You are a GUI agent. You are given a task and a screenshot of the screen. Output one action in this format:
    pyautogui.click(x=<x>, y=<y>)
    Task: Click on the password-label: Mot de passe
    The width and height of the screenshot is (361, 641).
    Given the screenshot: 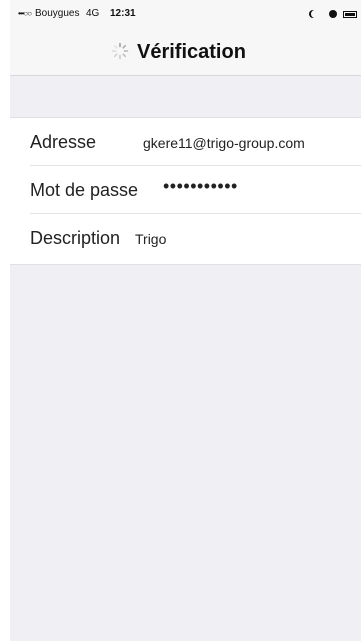 What is the action you would take?
    pyautogui.click(x=84, y=190)
    